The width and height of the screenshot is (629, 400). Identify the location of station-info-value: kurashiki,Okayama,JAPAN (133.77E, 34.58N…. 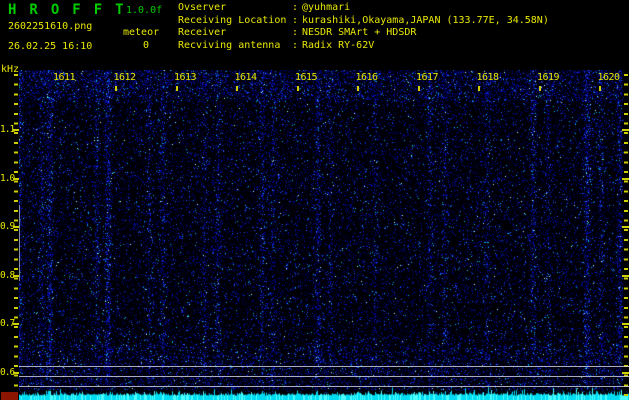
(425, 20).